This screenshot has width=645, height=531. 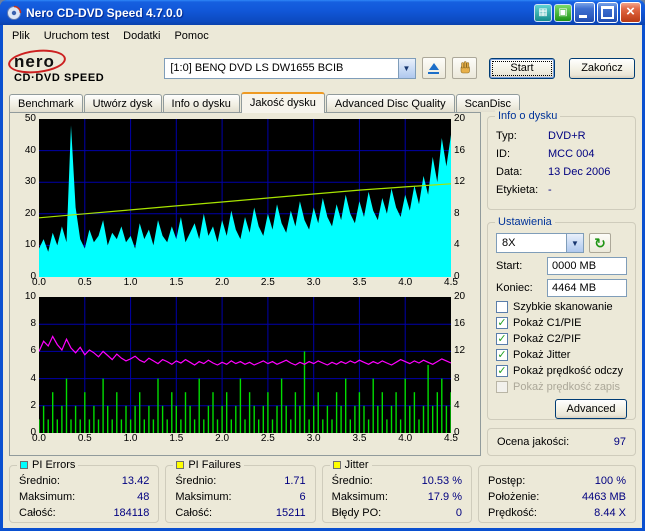 I want to click on minimize-button, so click(x=584, y=12).